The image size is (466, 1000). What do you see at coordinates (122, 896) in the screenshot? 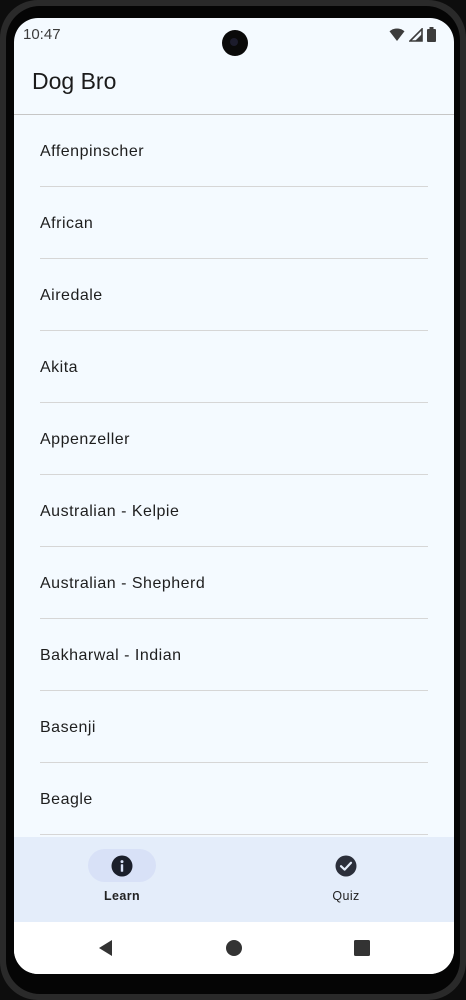
I see `nav-label-learn: Learn` at bounding box center [122, 896].